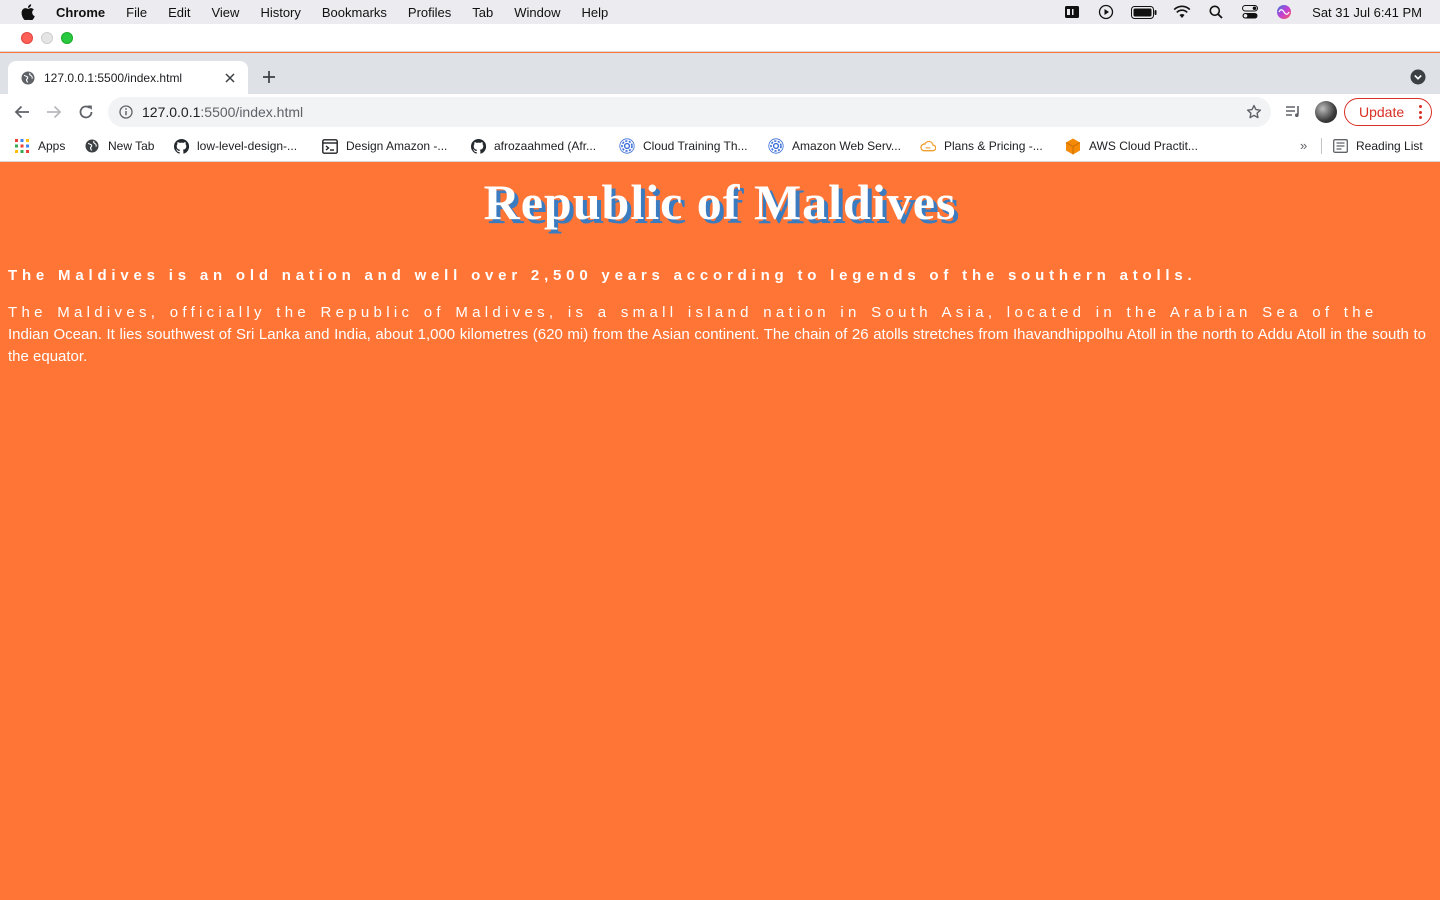 The width and height of the screenshot is (1440, 900). What do you see at coordinates (28, 12) in the screenshot?
I see `apple-logo-icon` at bounding box center [28, 12].